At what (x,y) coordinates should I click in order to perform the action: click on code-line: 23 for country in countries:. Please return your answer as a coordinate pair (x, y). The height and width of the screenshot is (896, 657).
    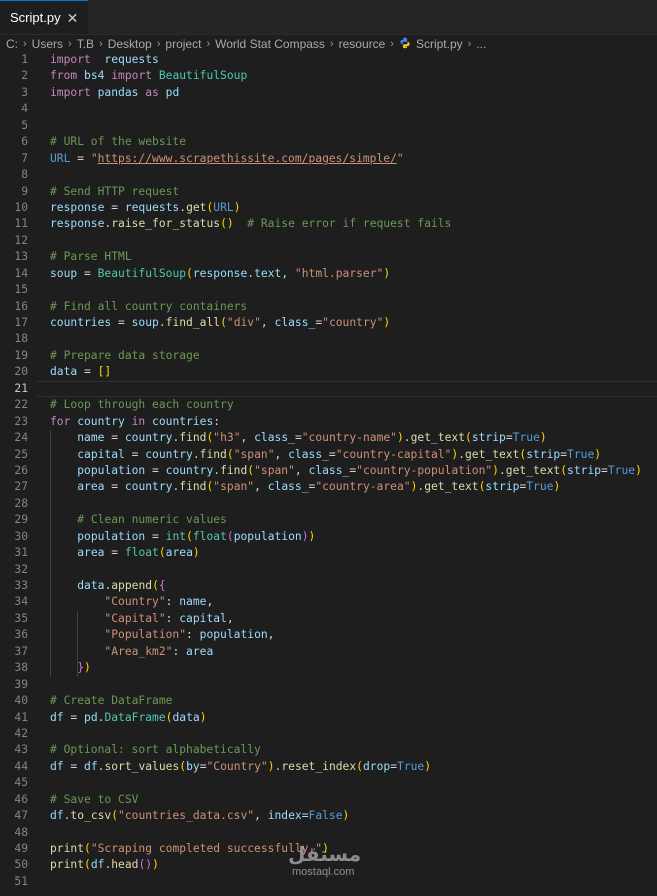
    Looking at the image, I should click on (328, 422).